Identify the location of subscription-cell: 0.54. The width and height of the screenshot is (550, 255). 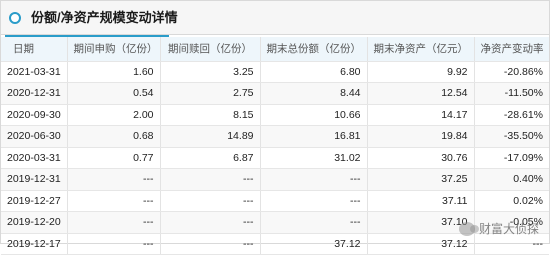
(114, 93).